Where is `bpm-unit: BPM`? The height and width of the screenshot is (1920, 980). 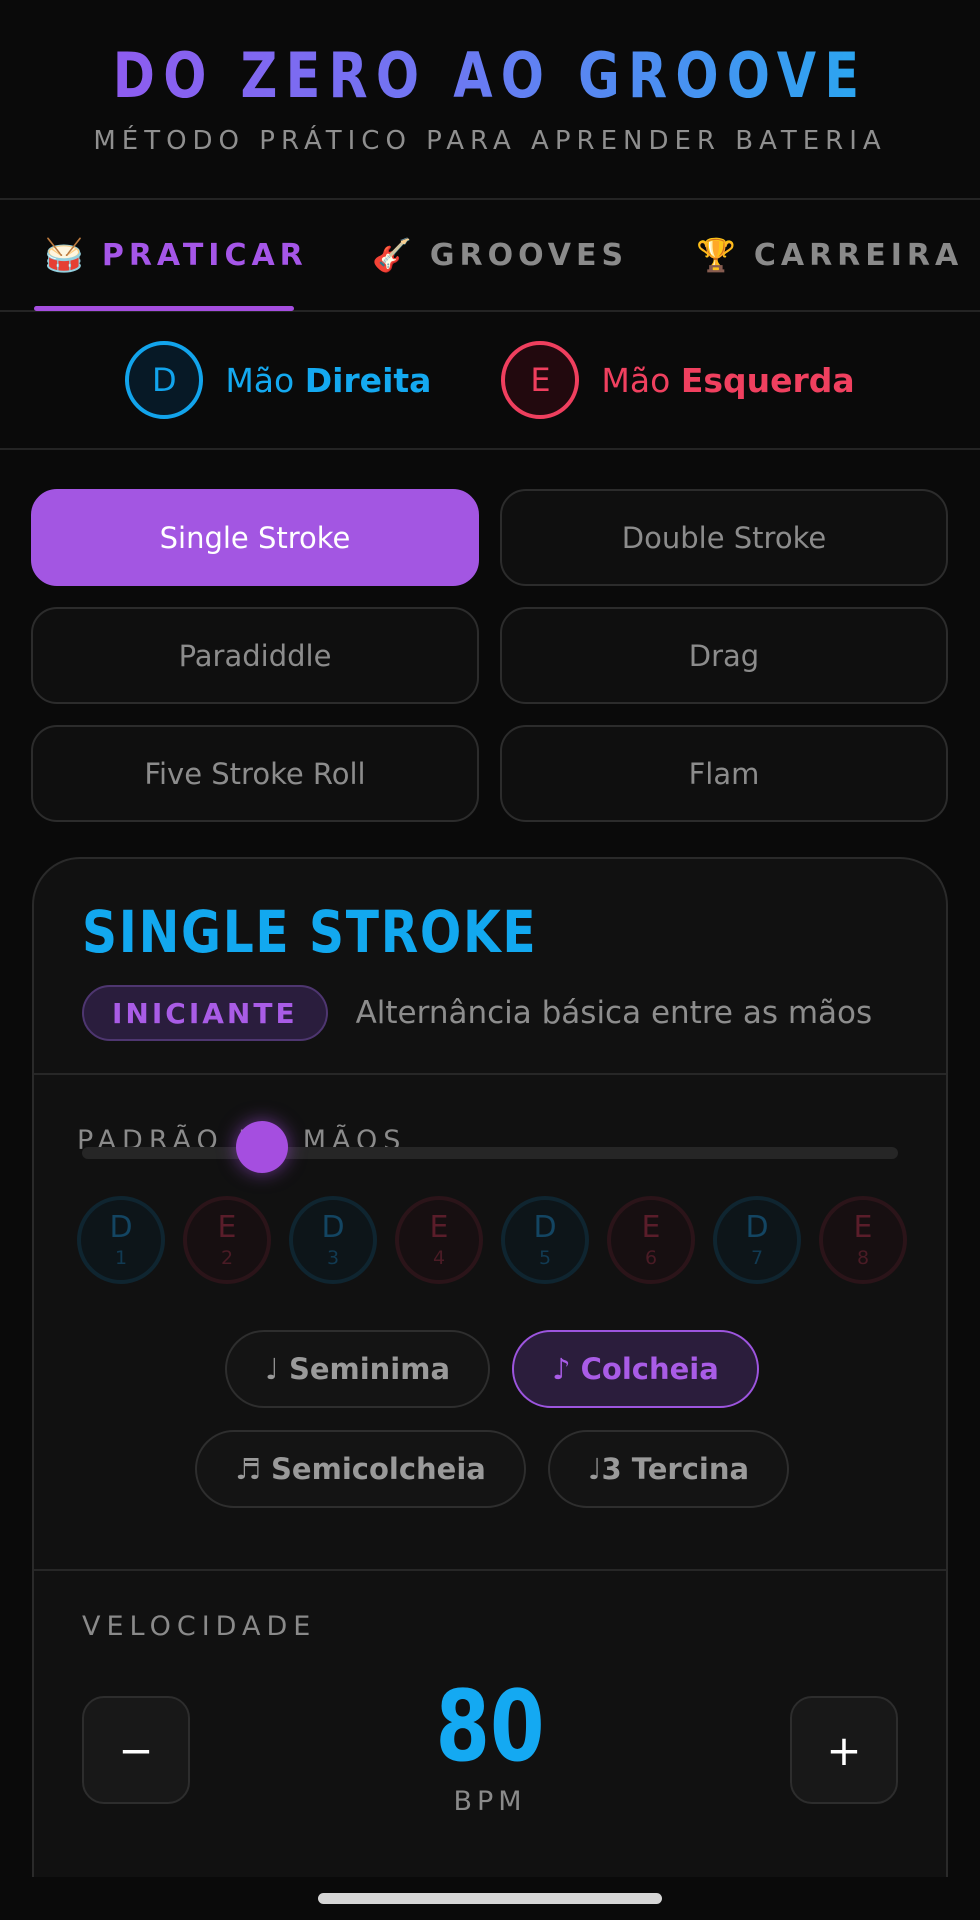 bpm-unit: BPM is located at coordinates (490, 1801).